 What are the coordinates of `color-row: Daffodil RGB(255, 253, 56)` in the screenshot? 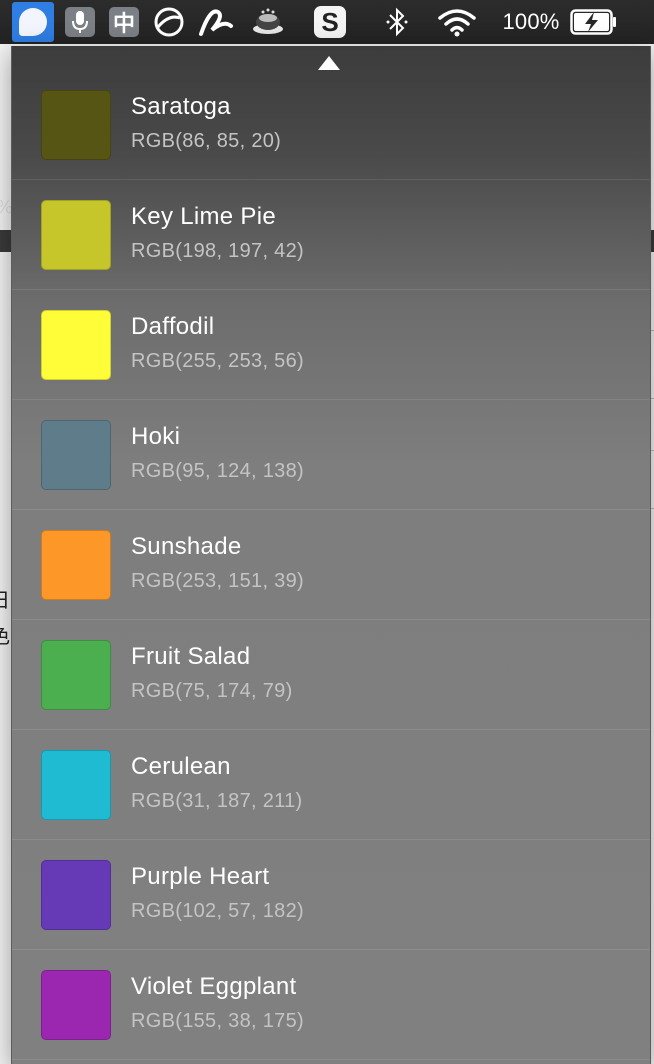 It's located at (331, 345).